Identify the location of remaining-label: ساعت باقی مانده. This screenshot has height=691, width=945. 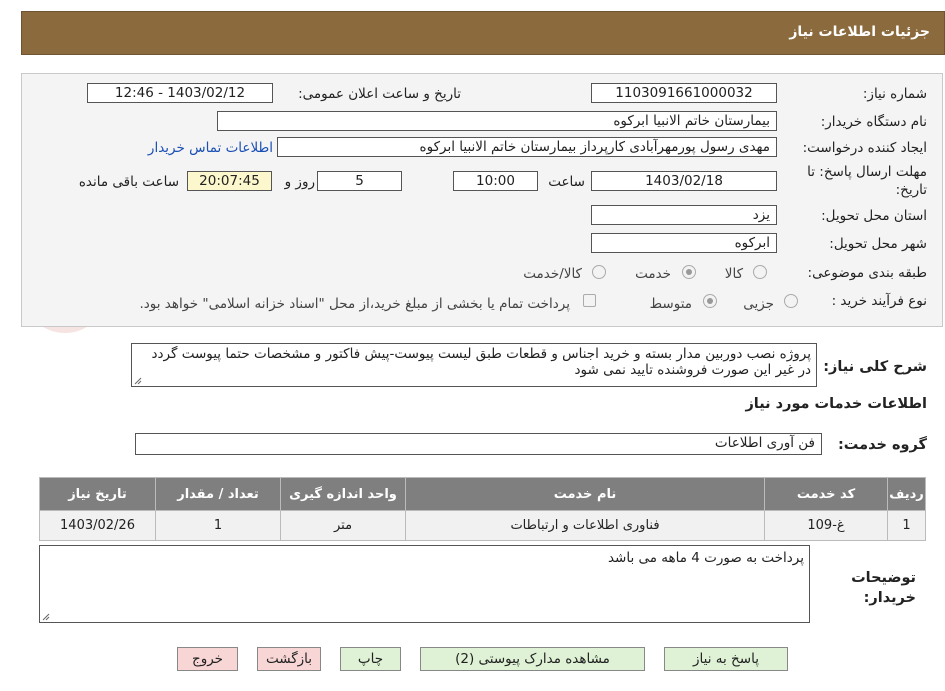
(128, 182).